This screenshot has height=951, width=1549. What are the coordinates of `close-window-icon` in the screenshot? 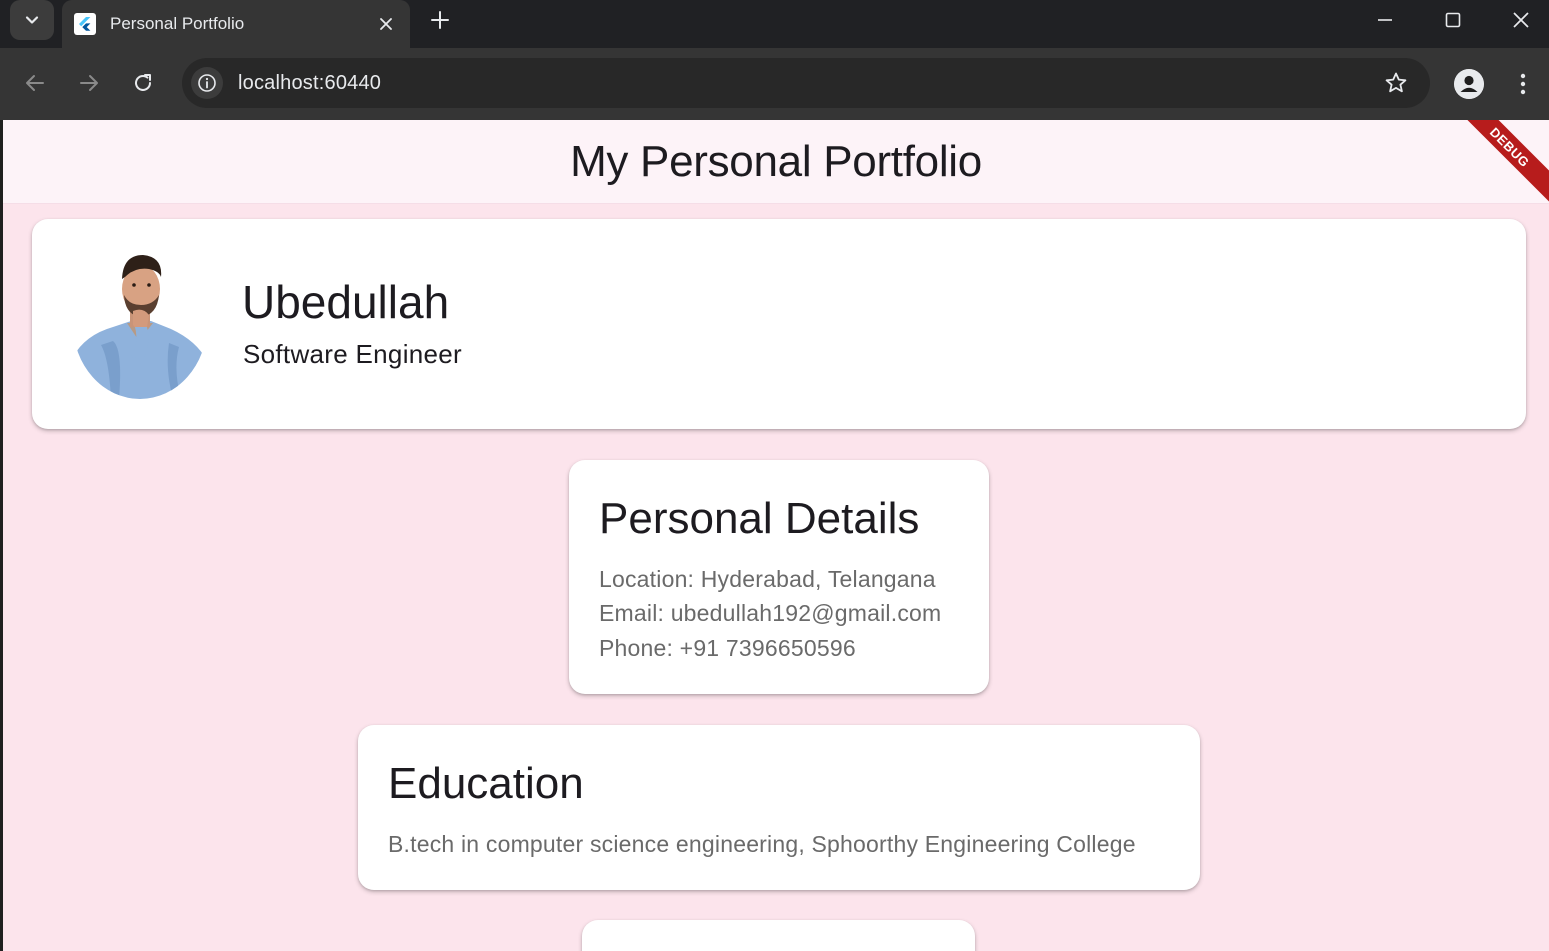 It's located at (1518, 20).